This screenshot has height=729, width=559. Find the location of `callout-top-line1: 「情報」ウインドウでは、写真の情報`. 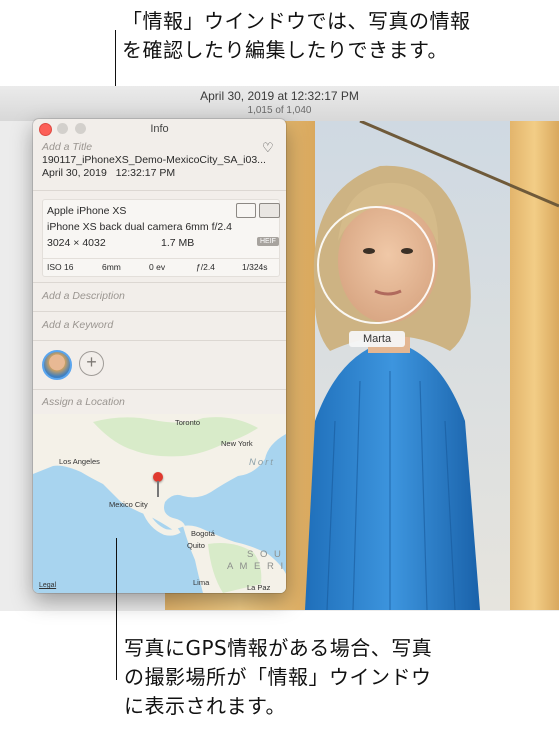

callout-top-line1: 「情報」ウインドウでは、写真の情報 is located at coordinates (296, 21).